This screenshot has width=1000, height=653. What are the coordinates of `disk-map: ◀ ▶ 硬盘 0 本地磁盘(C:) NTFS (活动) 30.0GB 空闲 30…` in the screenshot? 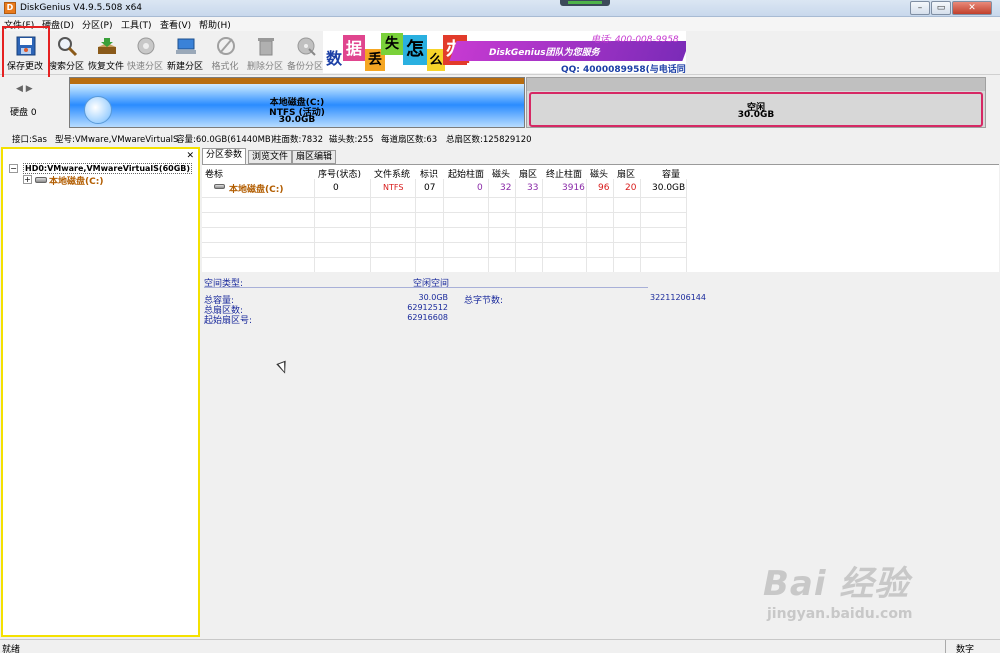 It's located at (500, 103).